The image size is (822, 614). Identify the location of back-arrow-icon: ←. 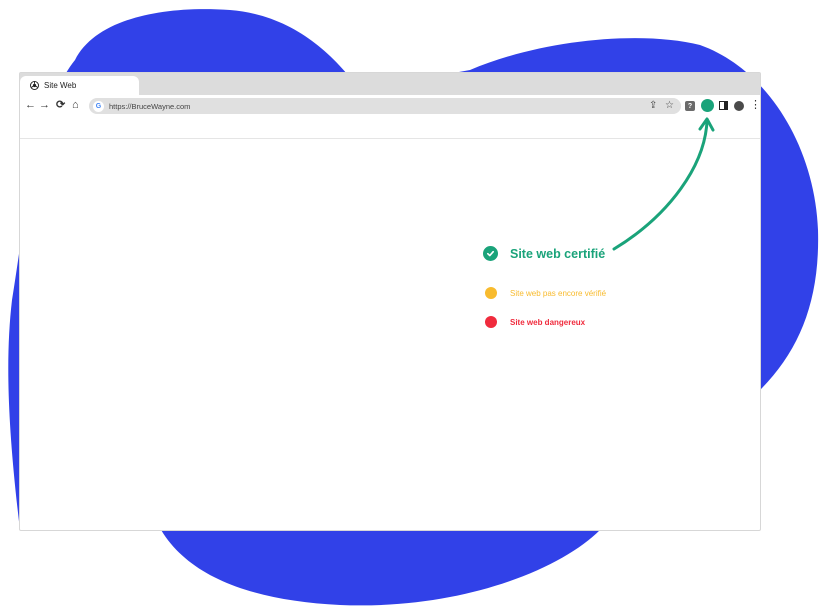
(30, 105).